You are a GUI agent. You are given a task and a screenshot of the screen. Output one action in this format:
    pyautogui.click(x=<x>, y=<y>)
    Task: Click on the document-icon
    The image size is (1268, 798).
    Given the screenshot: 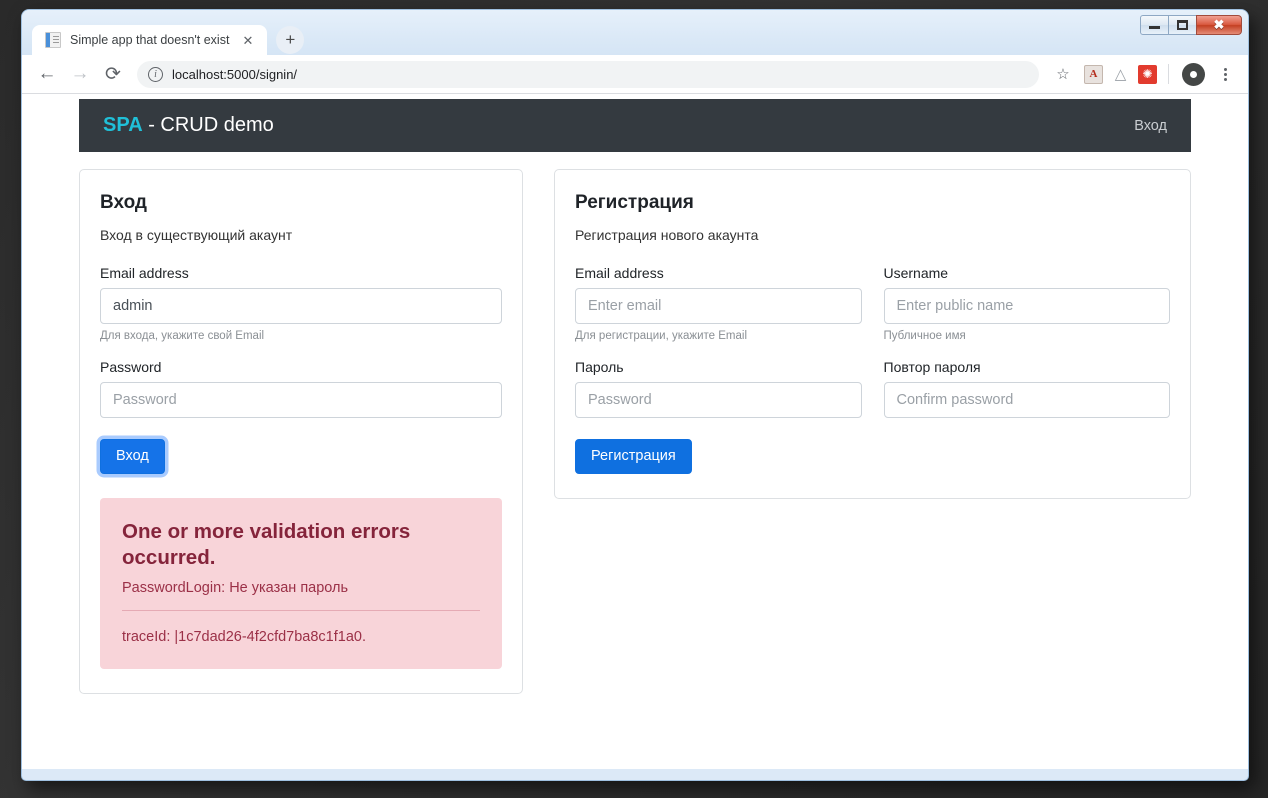 What is the action you would take?
    pyautogui.click(x=53, y=40)
    